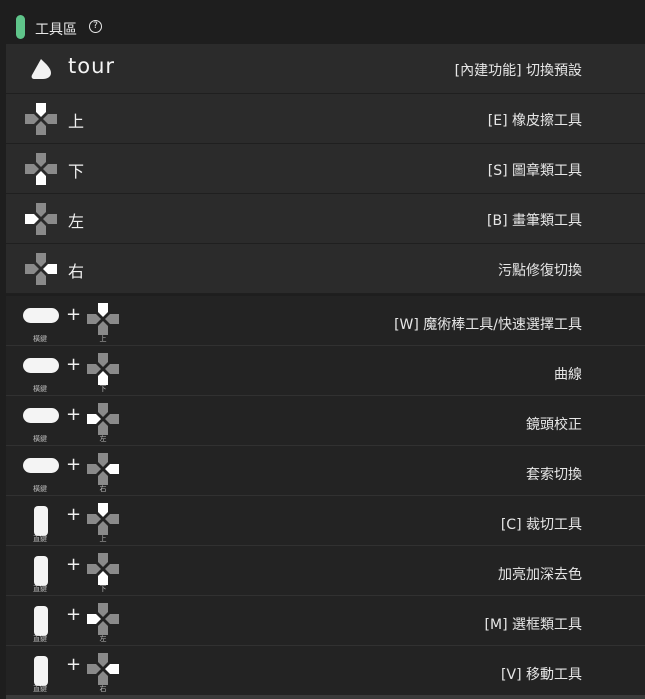 This screenshot has width=645, height=699. What do you see at coordinates (322, 22) in the screenshot?
I see `tool-section-header: 工具區 ?` at bounding box center [322, 22].